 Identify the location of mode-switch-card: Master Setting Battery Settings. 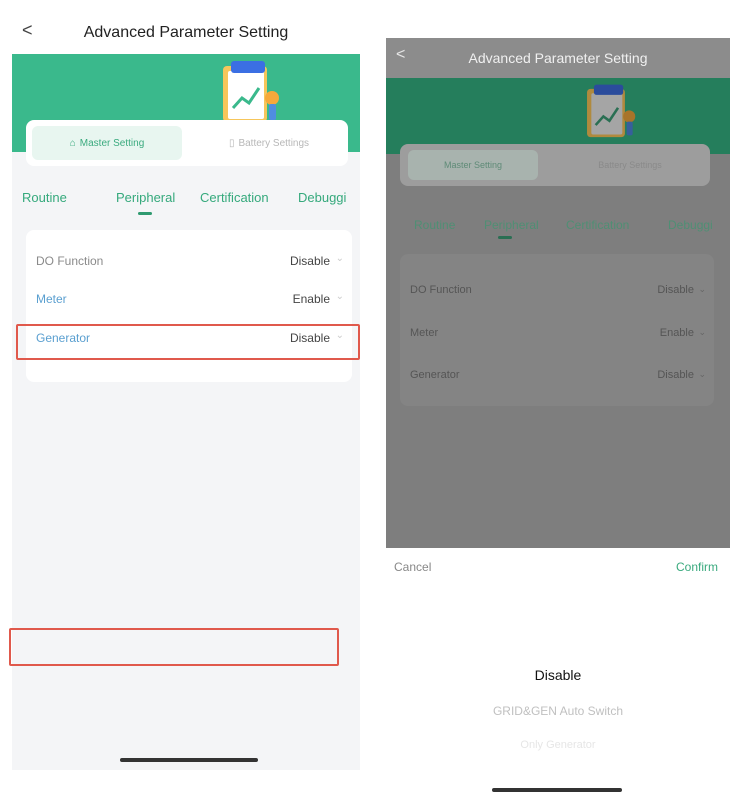
(555, 165).